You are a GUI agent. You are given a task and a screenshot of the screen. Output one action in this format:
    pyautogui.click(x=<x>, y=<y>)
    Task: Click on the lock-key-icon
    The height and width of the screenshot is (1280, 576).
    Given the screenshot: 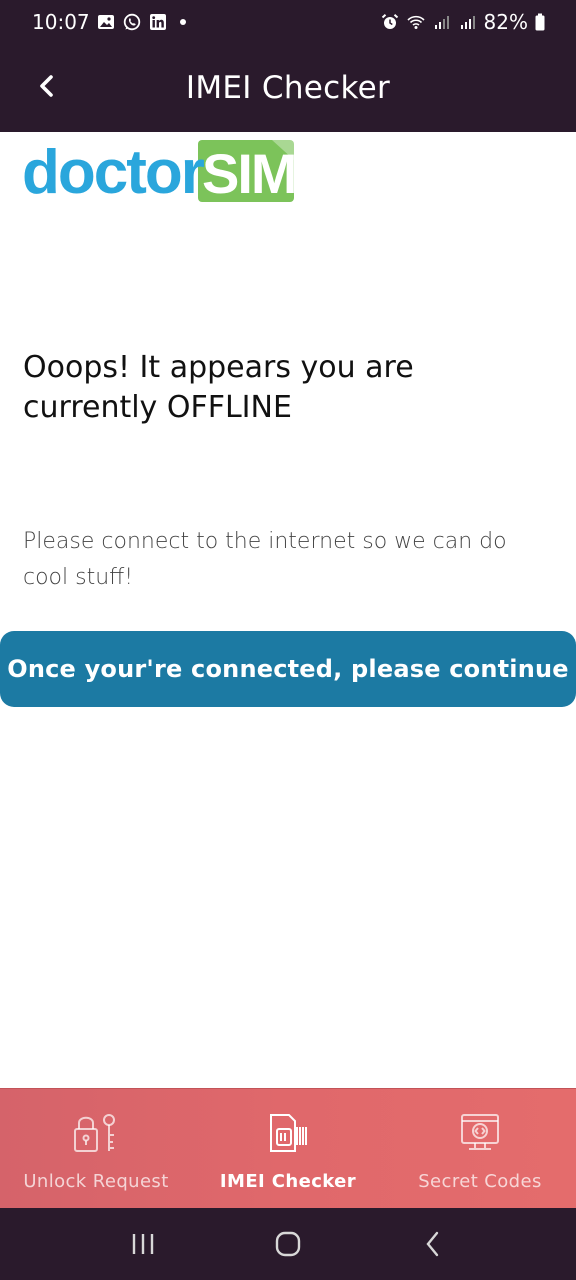 What is the action you would take?
    pyautogui.click(x=96, y=1133)
    